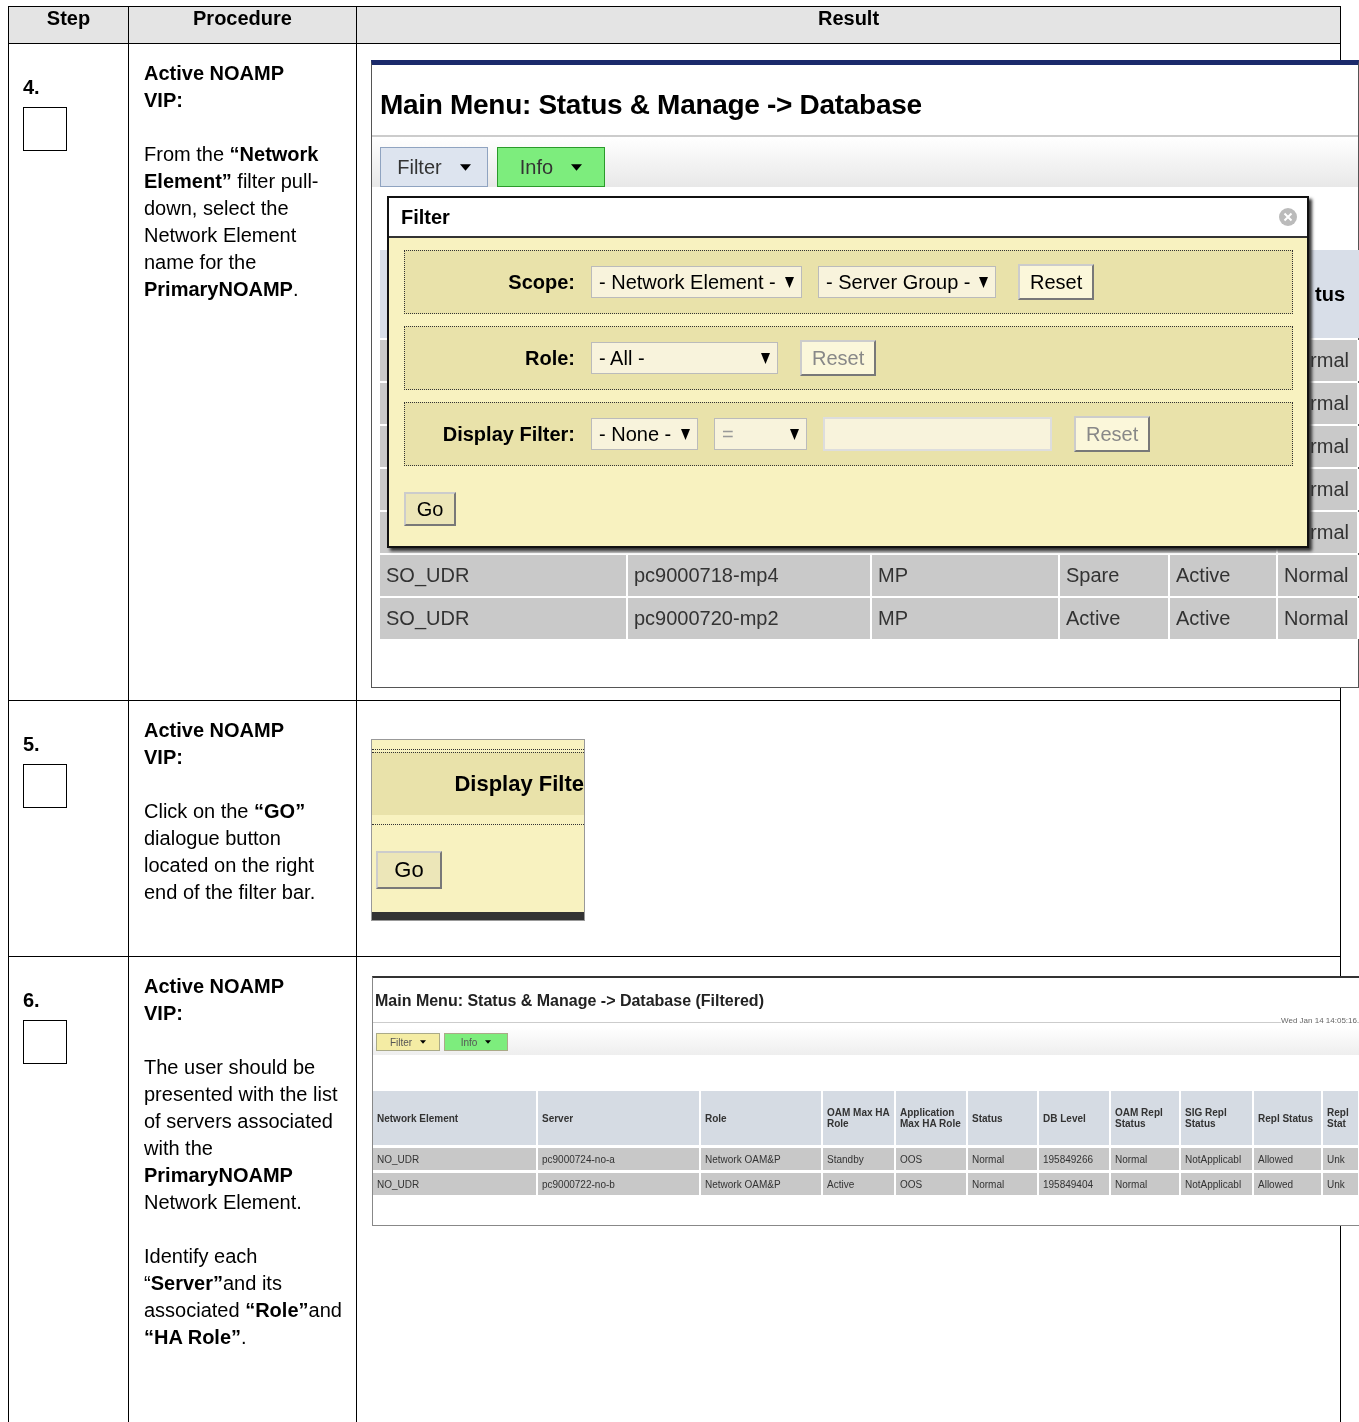 This screenshot has height=1422, width=1359. What do you see at coordinates (232, 222) in the screenshot?
I see `procedure-text: From the “Network Element” filter pull-down, select the Network Element name for the PrimaryNOAMP.` at bounding box center [232, 222].